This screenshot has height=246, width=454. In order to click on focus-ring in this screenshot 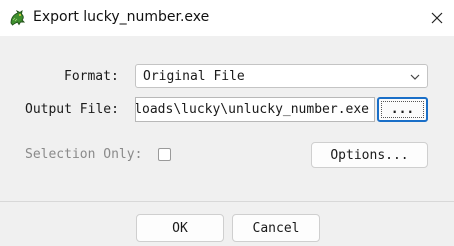, I will do `click(402, 109)`.